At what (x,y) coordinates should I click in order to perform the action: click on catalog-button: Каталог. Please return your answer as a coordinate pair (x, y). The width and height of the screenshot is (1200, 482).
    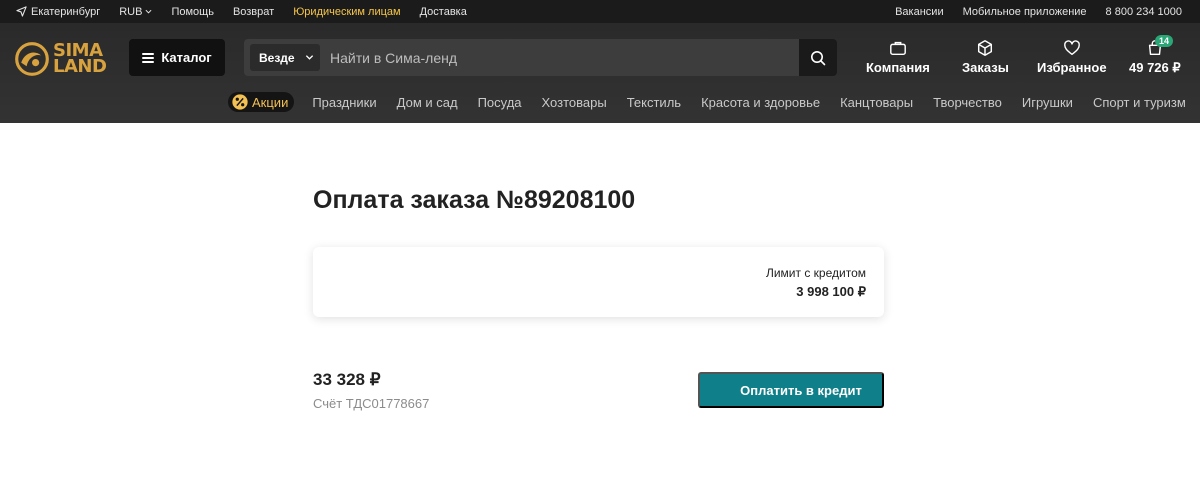
    Looking at the image, I should click on (177, 57).